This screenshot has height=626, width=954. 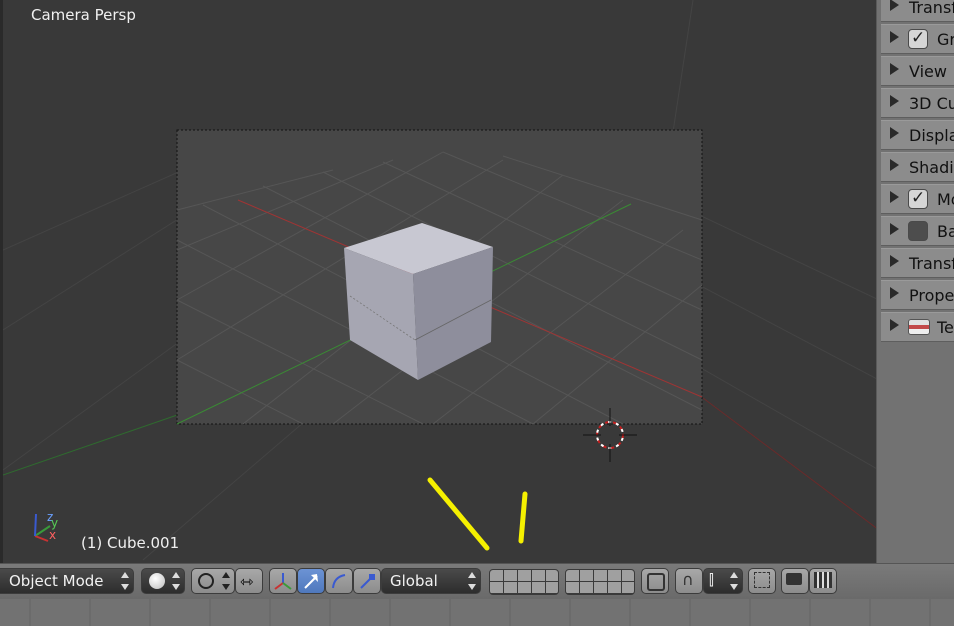 I want to click on panel-texture: Texture, so click(x=917, y=327).